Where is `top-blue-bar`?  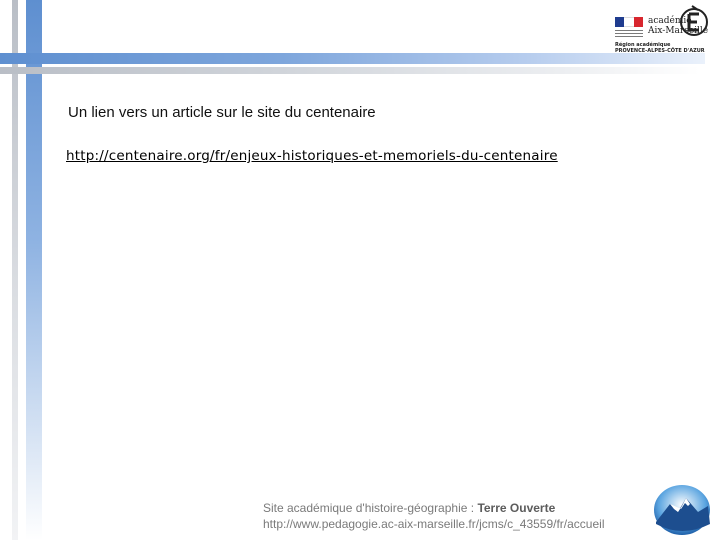
top-blue-bar is located at coordinates (352, 58).